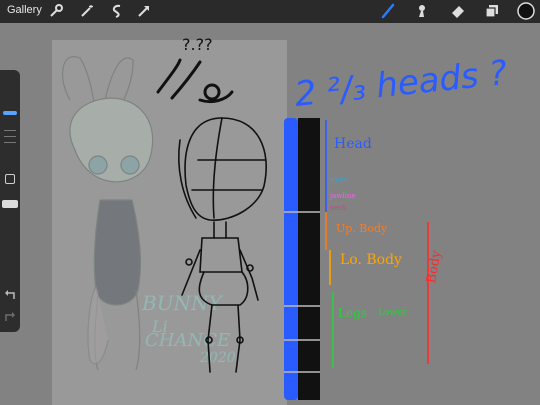  I want to click on blue-ruler, so click(291, 259).